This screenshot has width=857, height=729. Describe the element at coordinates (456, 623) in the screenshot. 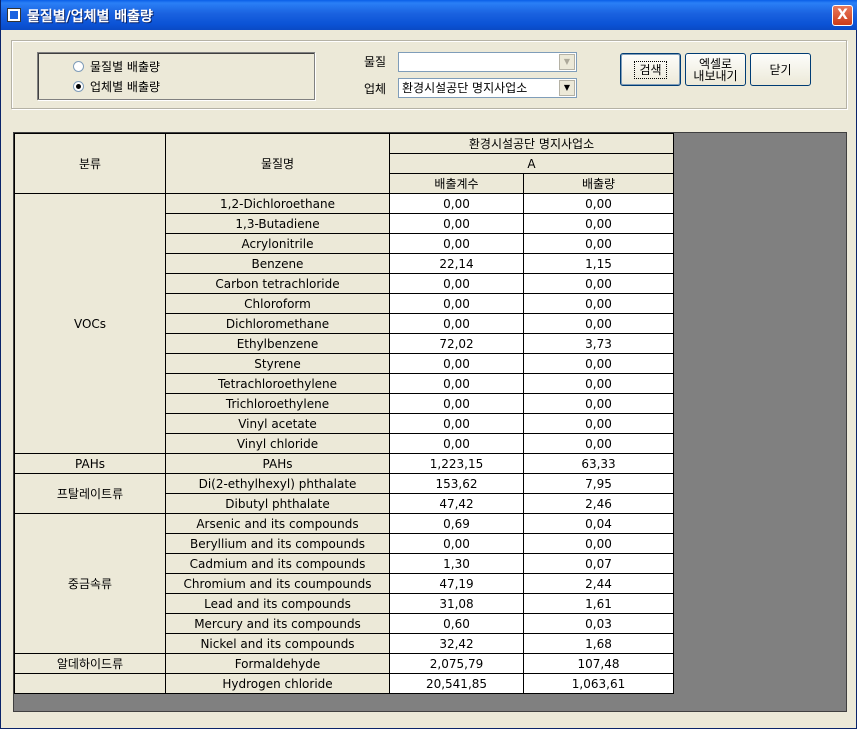

I see `factor-cell: 0,60` at that location.